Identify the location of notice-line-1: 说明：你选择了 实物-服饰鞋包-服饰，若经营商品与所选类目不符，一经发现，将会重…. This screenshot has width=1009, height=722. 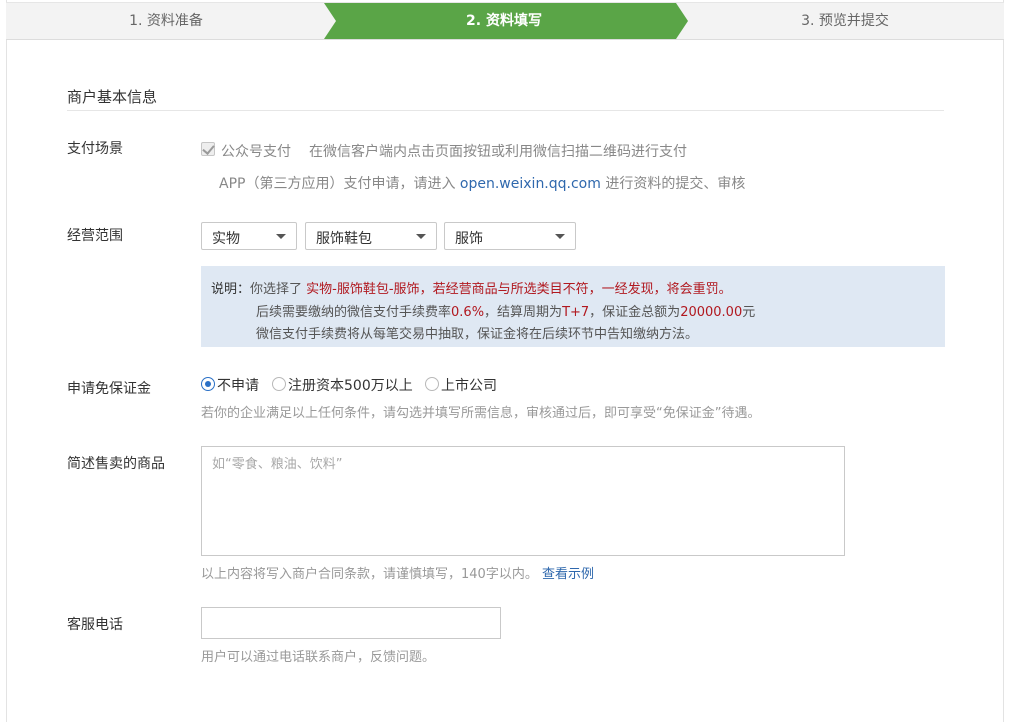
(471, 287).